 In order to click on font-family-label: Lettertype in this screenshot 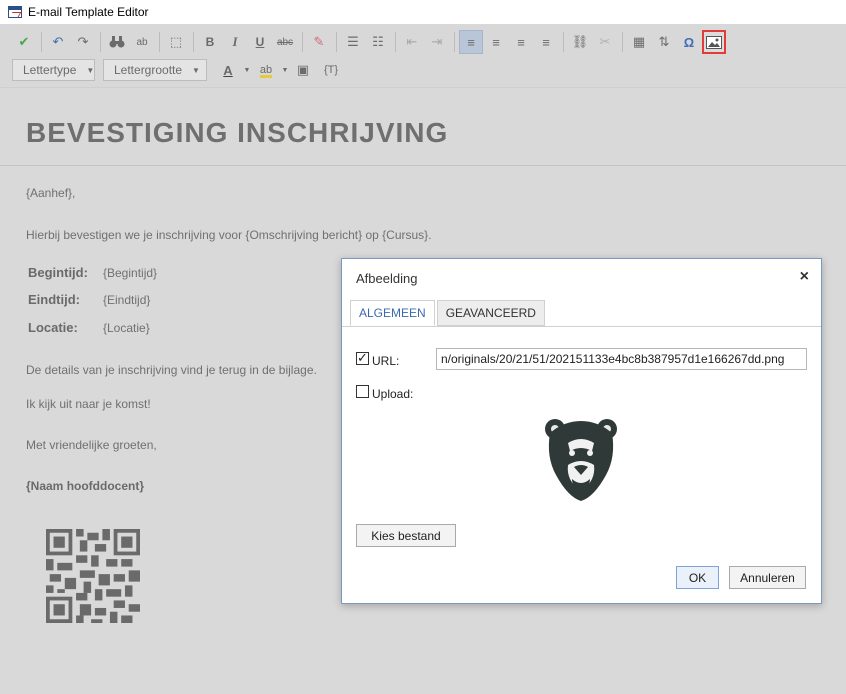, I will do `click(50, 70)`.